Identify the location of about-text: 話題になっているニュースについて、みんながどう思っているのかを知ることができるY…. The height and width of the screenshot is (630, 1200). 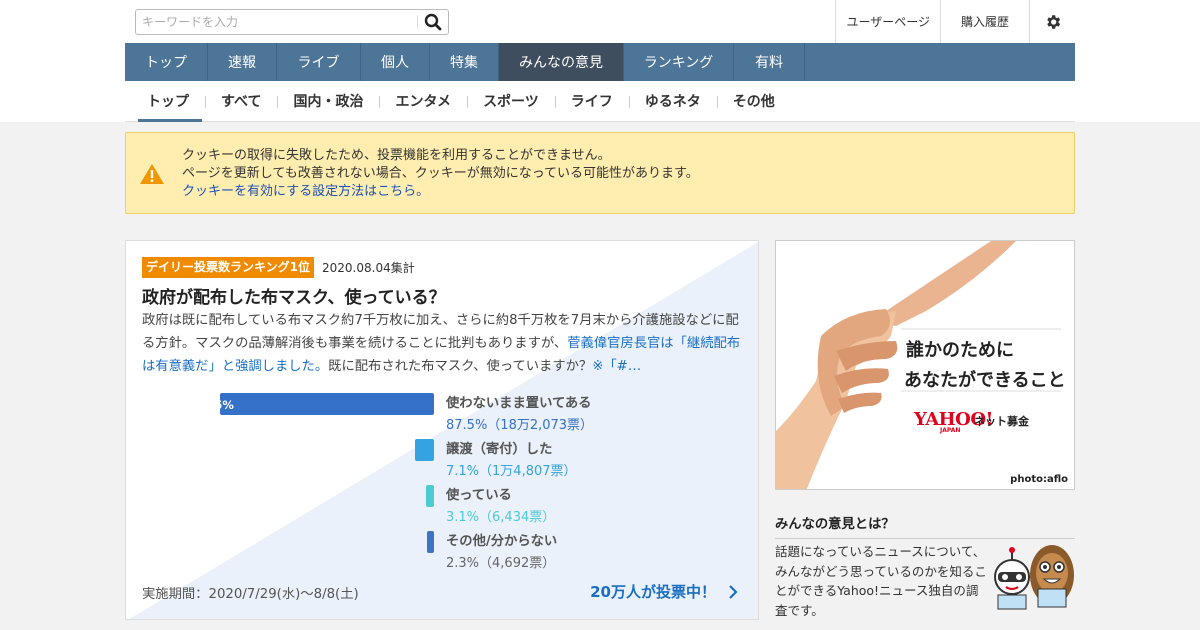
(881, 581).